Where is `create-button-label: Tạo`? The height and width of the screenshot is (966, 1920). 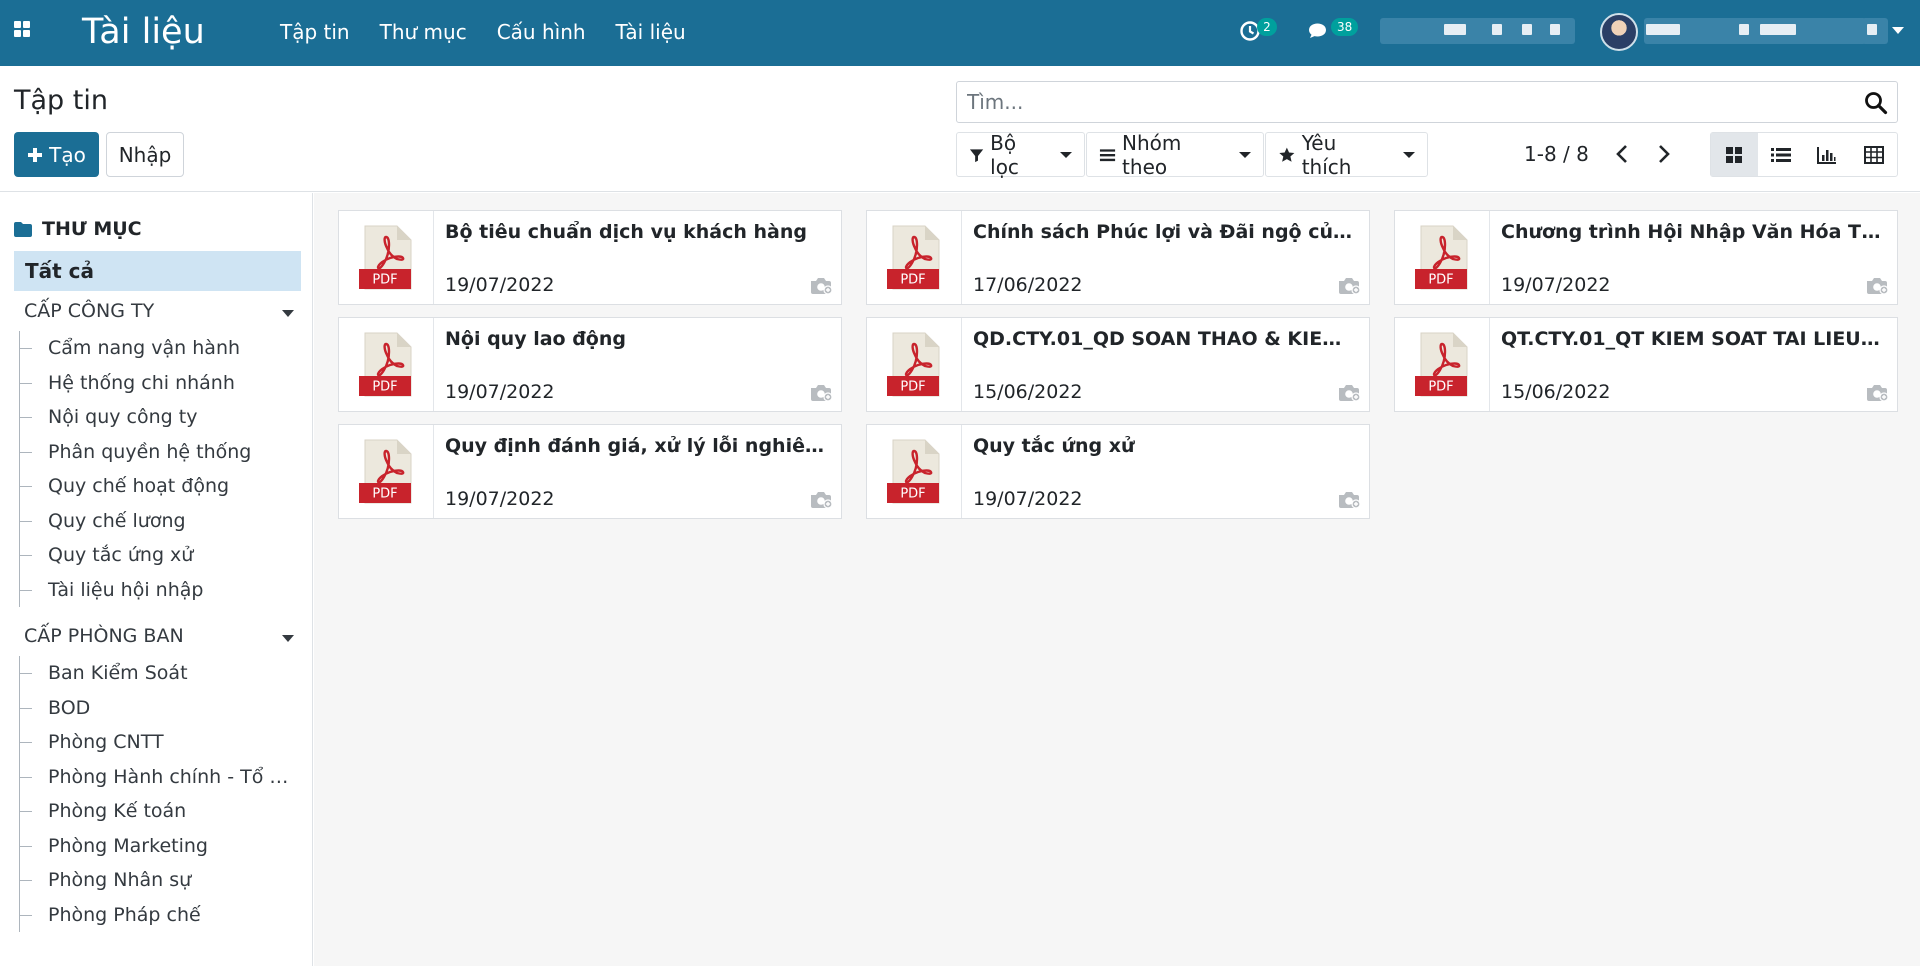 create-button-label: Tạo is located at coordinates (67, 154).